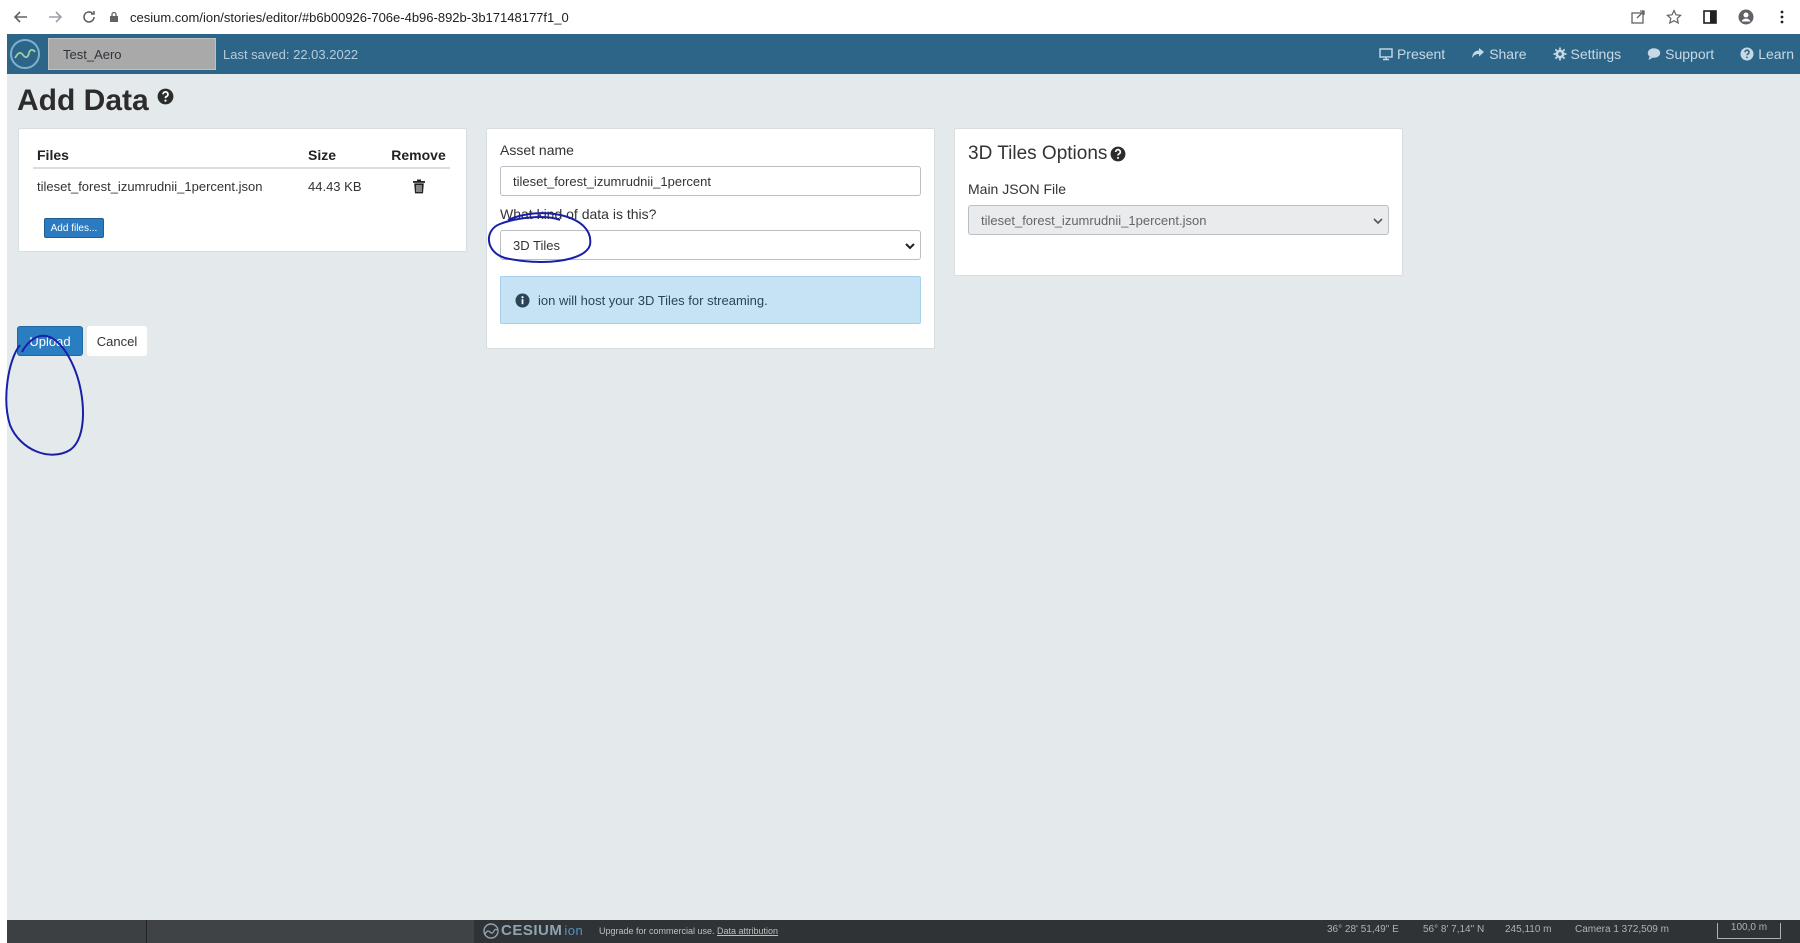  Describe the element at coordinates (1622, 929) in the screenshot. I see `camera-readout: Camera 1 372,509 m` at that location.